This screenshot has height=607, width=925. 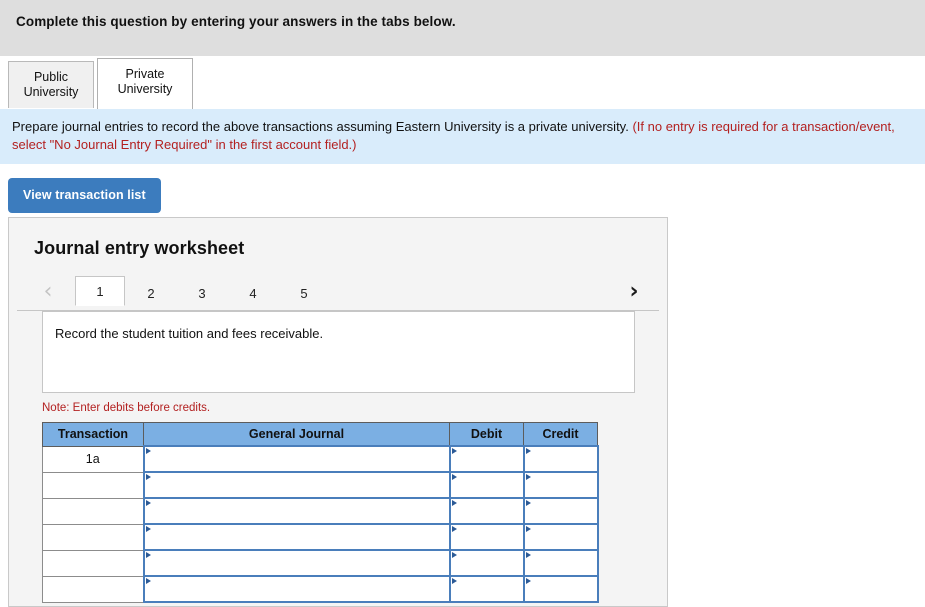 What do you see at coordinates (48, 292) in the screenshot?
I see `chevron-left-icon: ‹` at bounding box center [48, 292].